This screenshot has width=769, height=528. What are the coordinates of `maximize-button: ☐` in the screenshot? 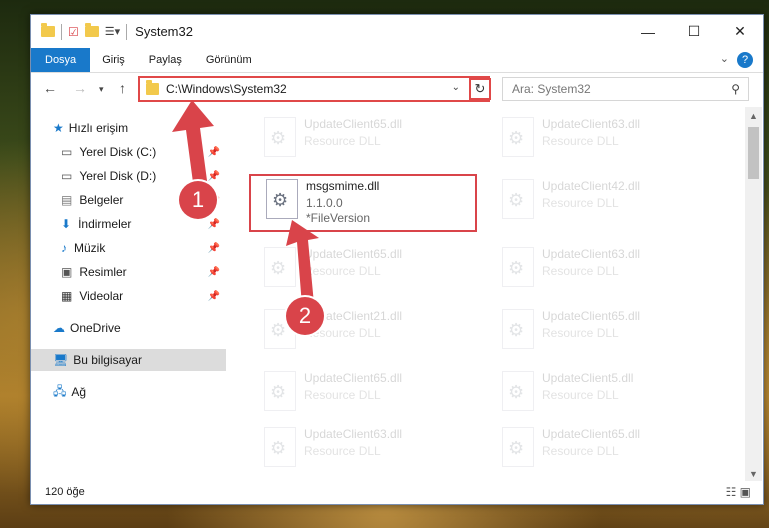 It's located at (694, 31).